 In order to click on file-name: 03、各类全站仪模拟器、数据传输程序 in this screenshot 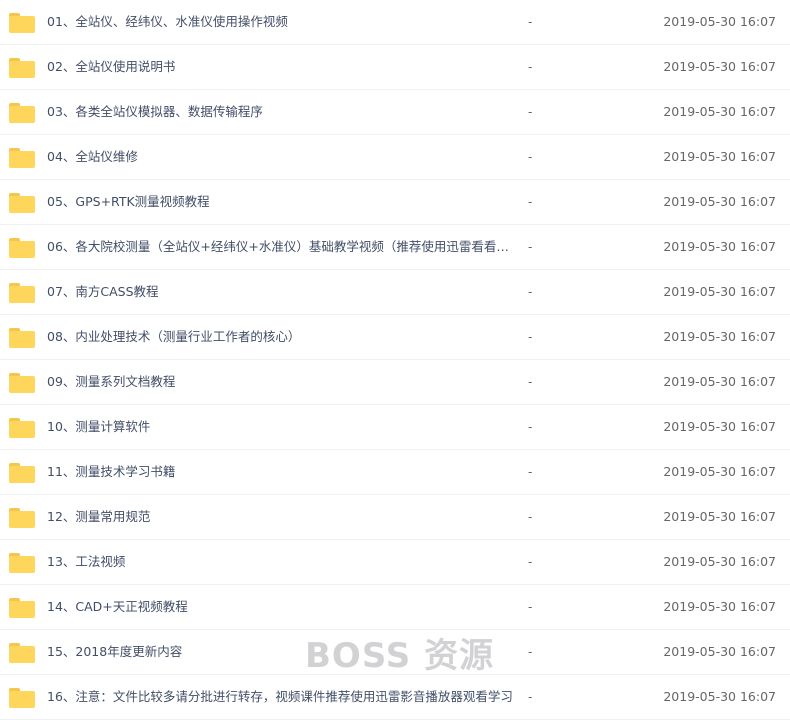, I will do `click(155, 112)`.